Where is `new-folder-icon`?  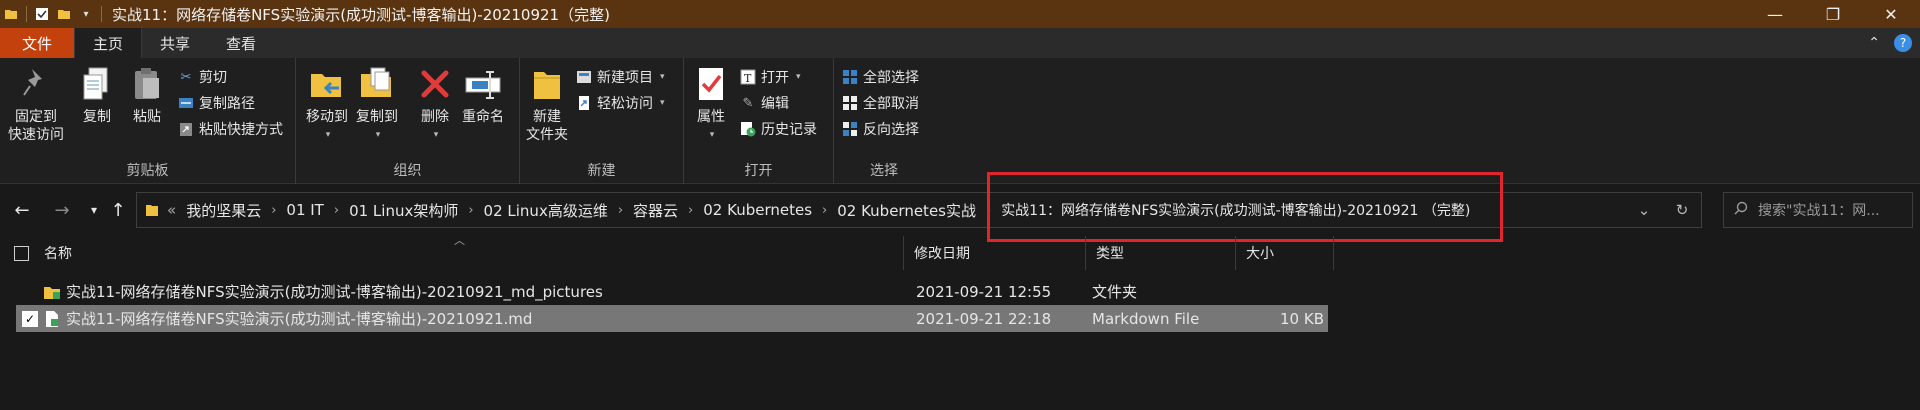
new-folder-icon is located at coordinates (547, 84).